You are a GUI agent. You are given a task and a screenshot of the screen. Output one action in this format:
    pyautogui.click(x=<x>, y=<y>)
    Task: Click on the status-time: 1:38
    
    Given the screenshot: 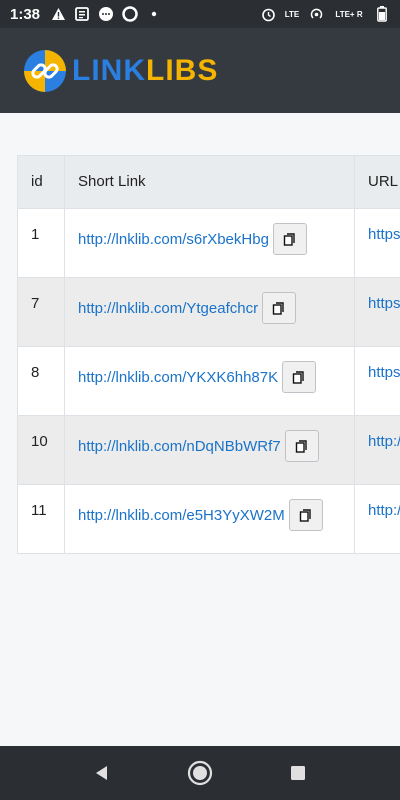 What is the action you would take?
    pyautogui.click(x=25, y=14)
    